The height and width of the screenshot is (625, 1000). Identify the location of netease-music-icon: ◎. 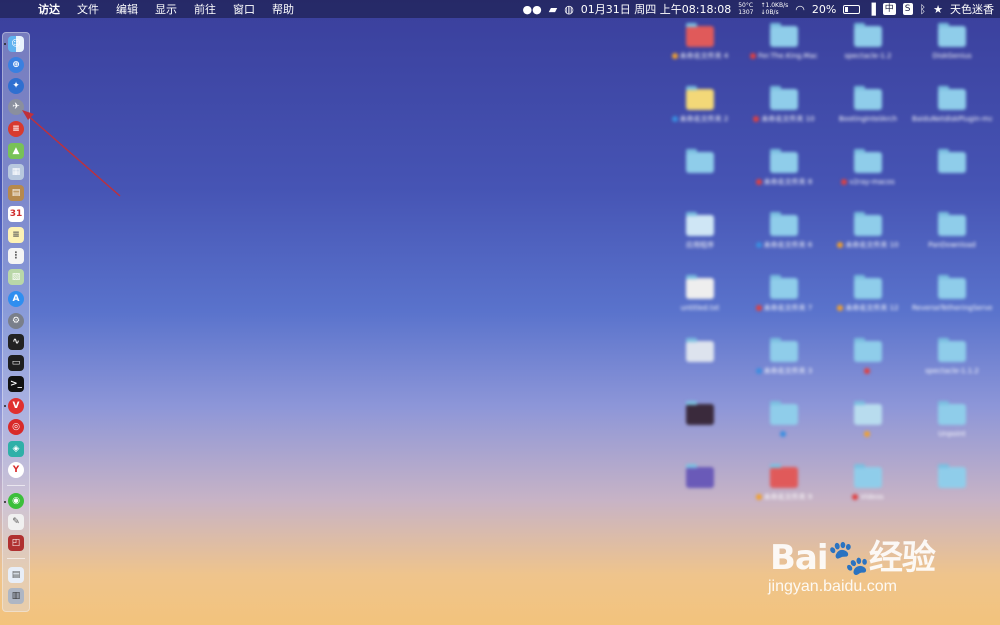
(16, 427).